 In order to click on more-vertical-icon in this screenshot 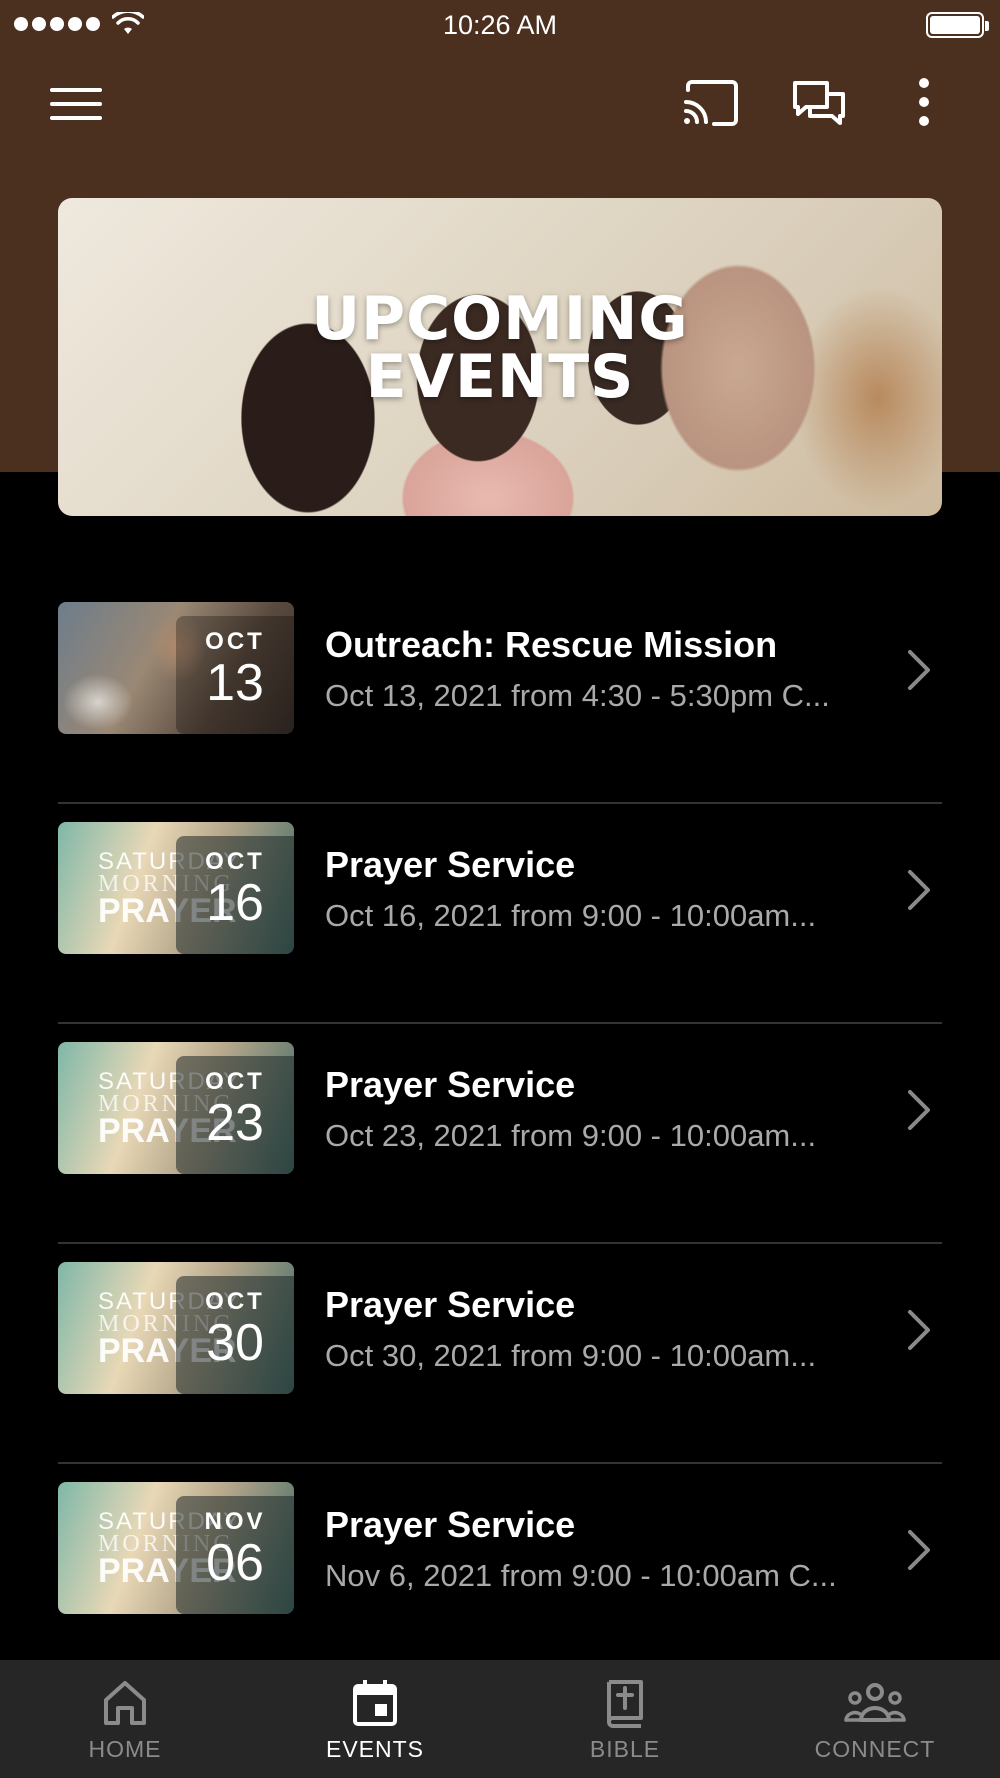, I will do `click(924, 102)`.